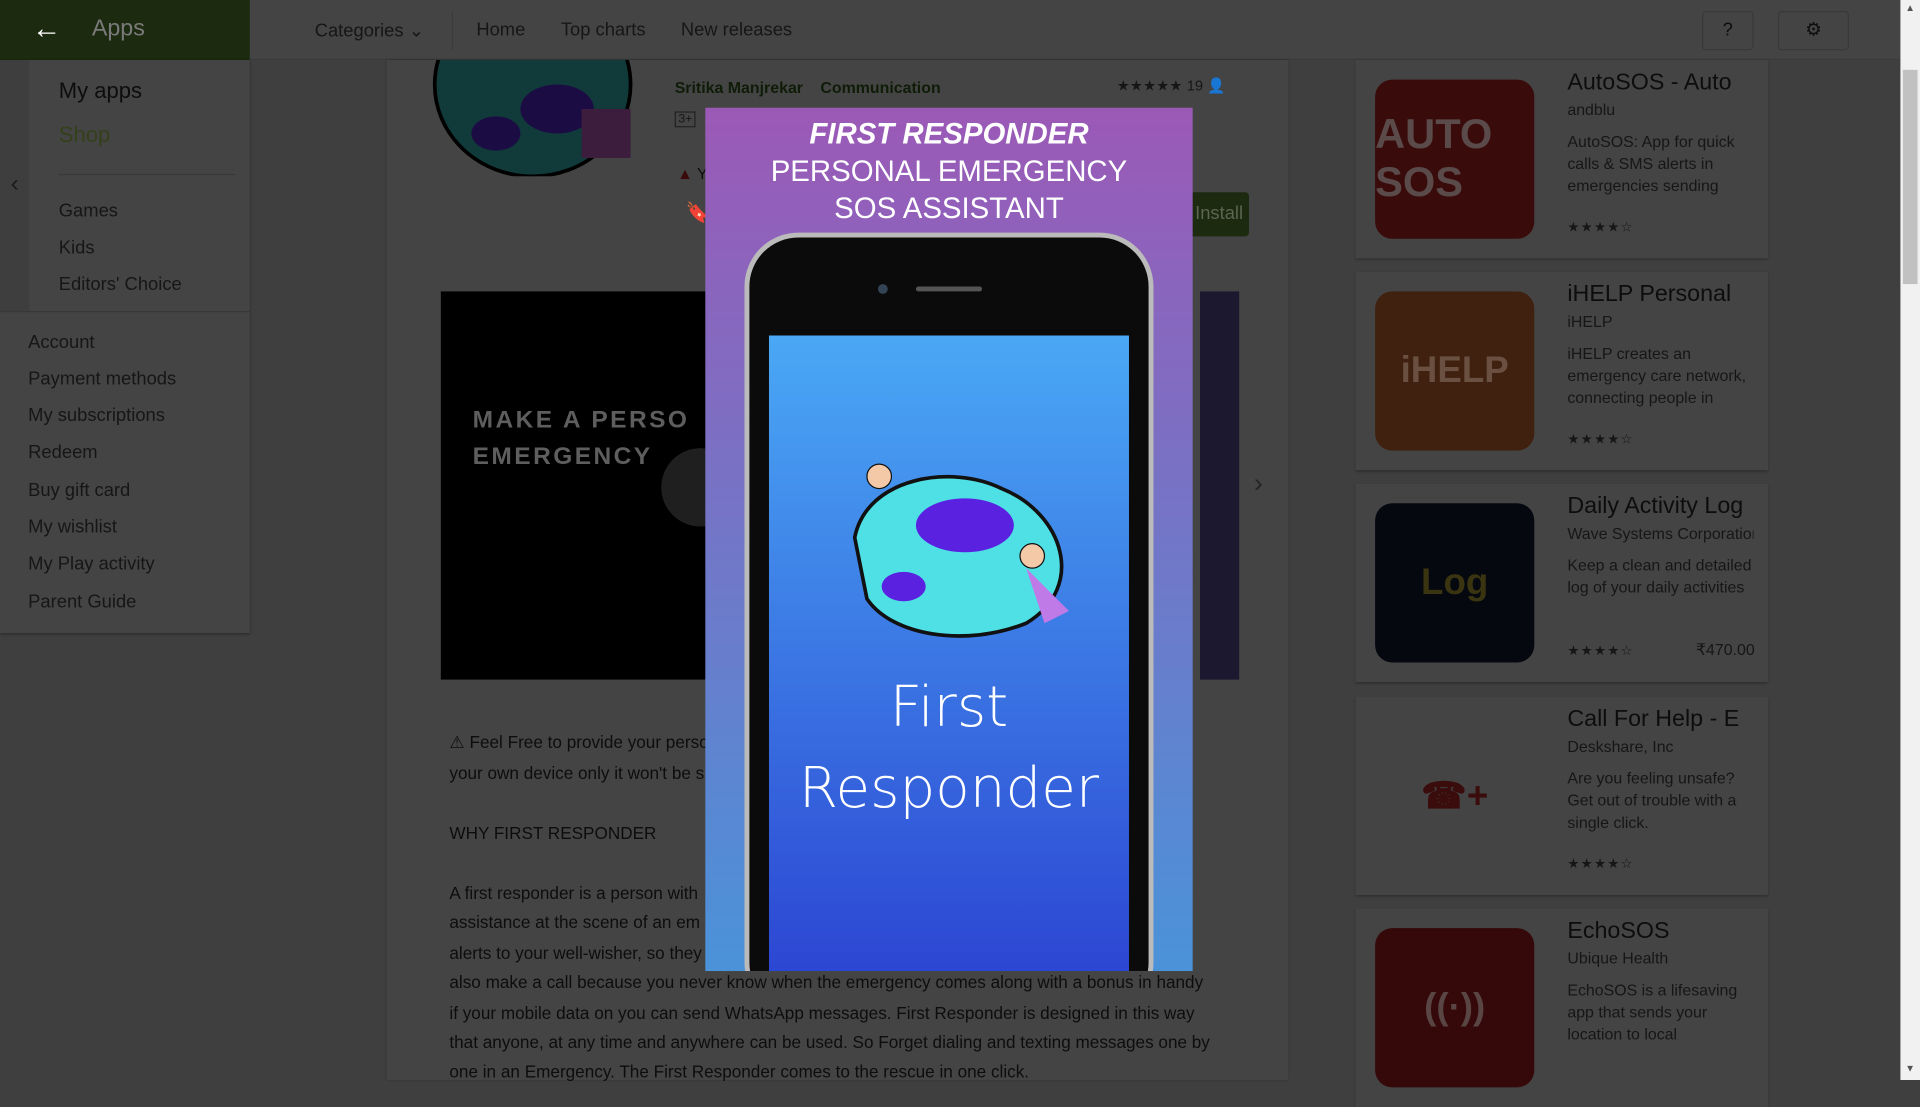 The image size is (1920, 1107). What do you see at coordinates (1455, 371) in the screenshot?
I see `app-icon: iHELP` at bounding box center [1455, 371].